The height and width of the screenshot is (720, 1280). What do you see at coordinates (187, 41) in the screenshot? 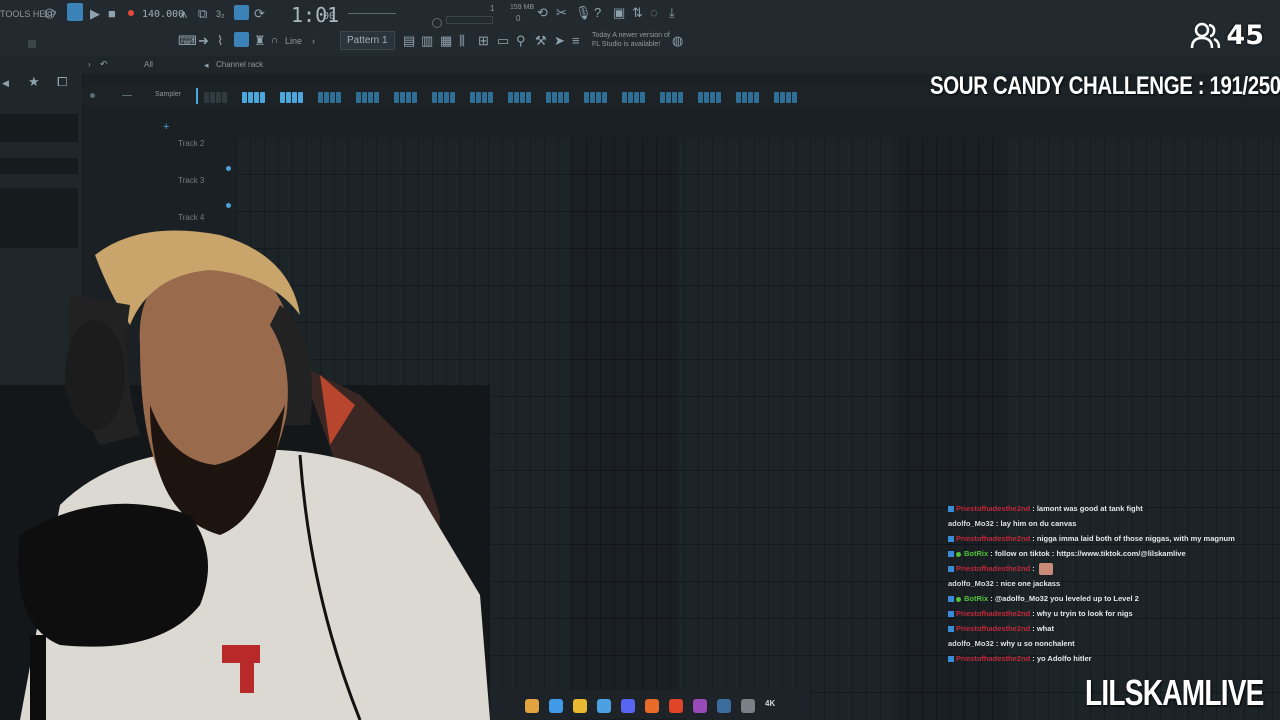
I see `keyboard-icon: ⌨` at bounding box center [187, 41].